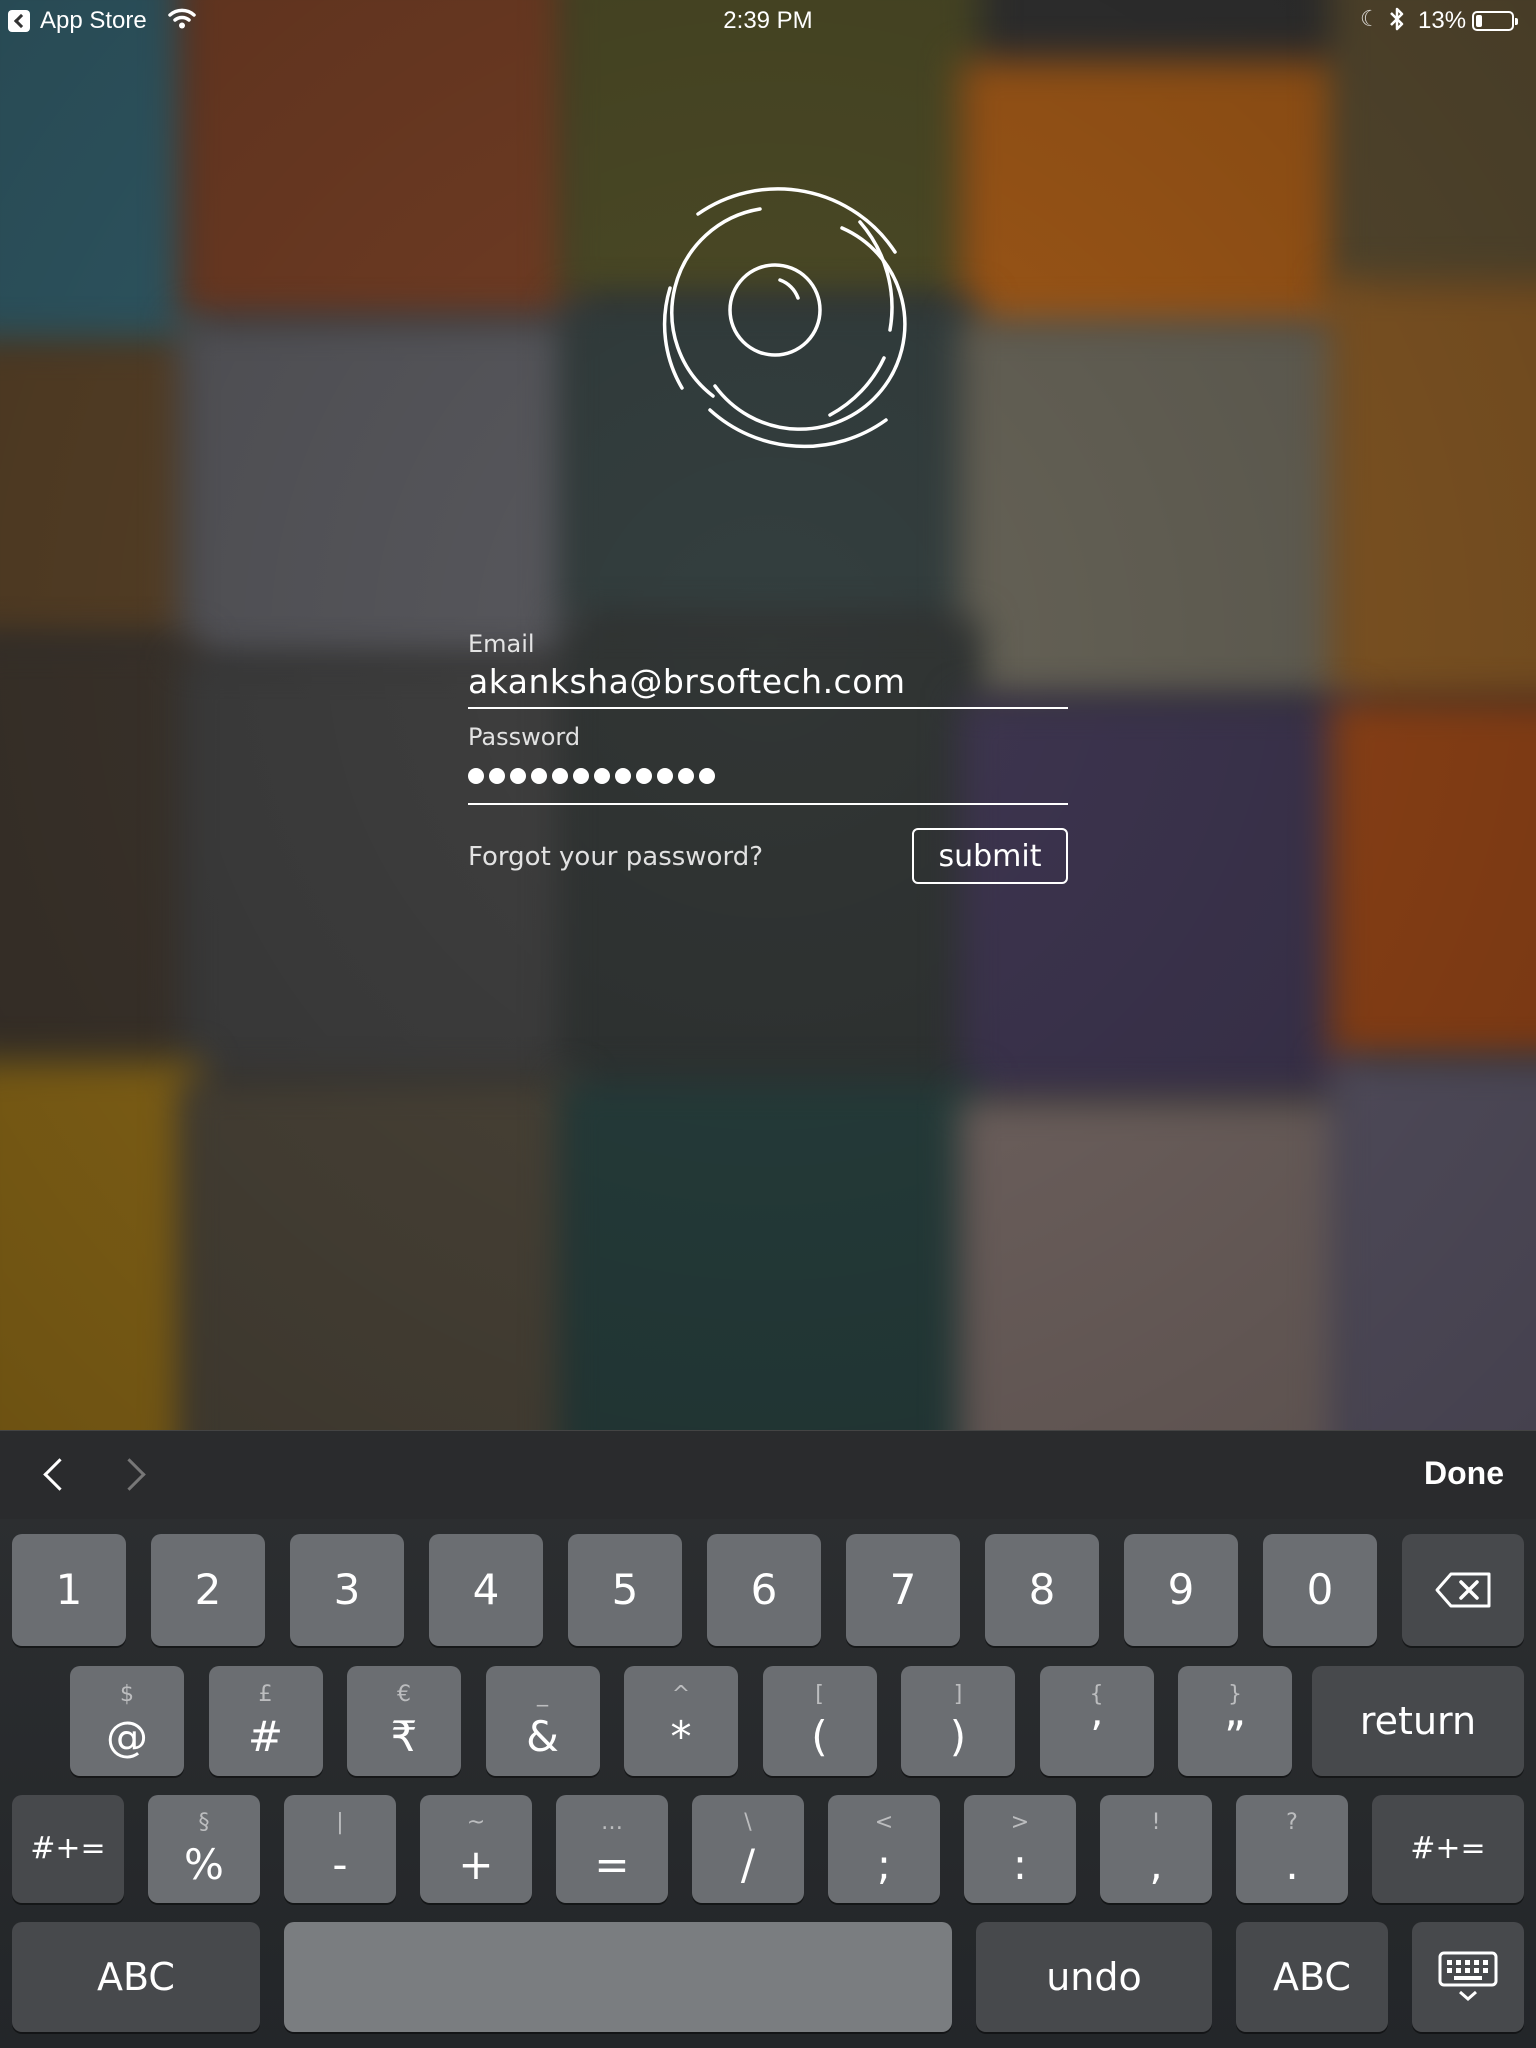 The height and width of the screenshot is (2048, 1536). I want to click on forgot-password-link: Forgot your password?, so click(615, 857).